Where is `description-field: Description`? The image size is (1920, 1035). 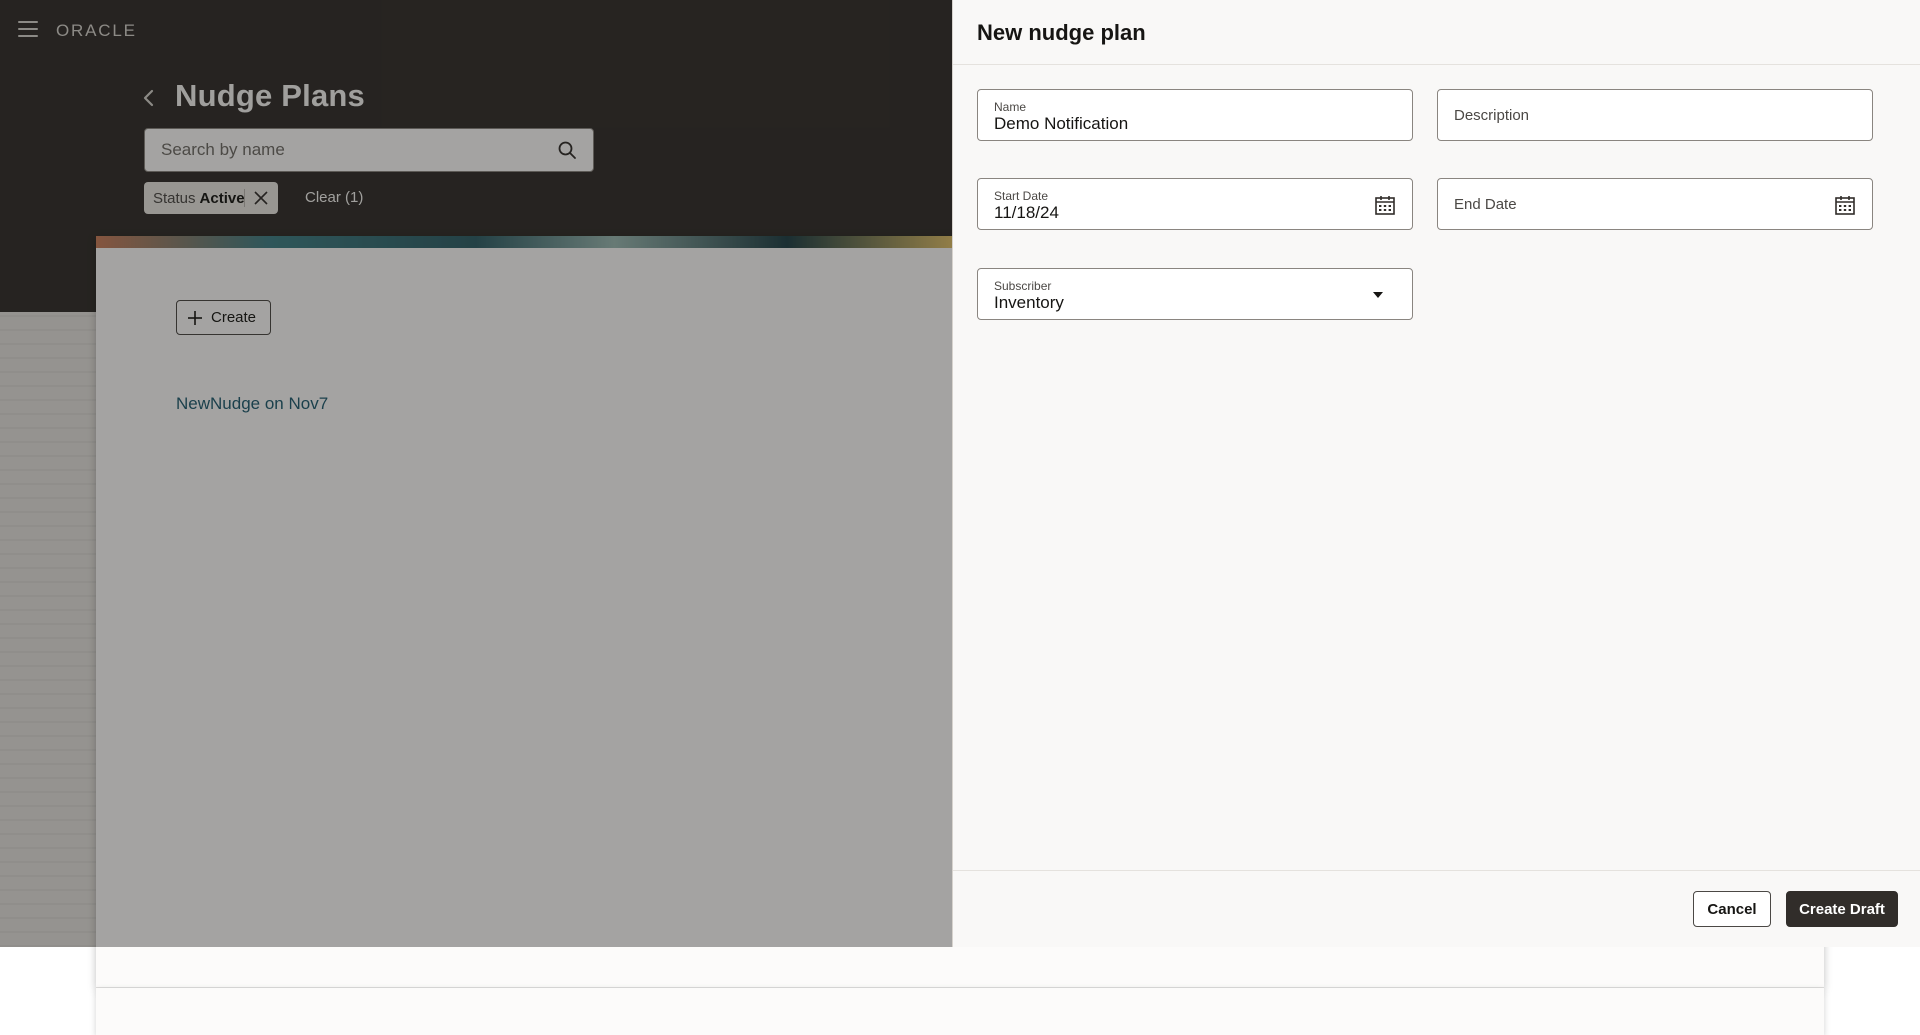 description-field: Description is located at coordinates (1655, 115).